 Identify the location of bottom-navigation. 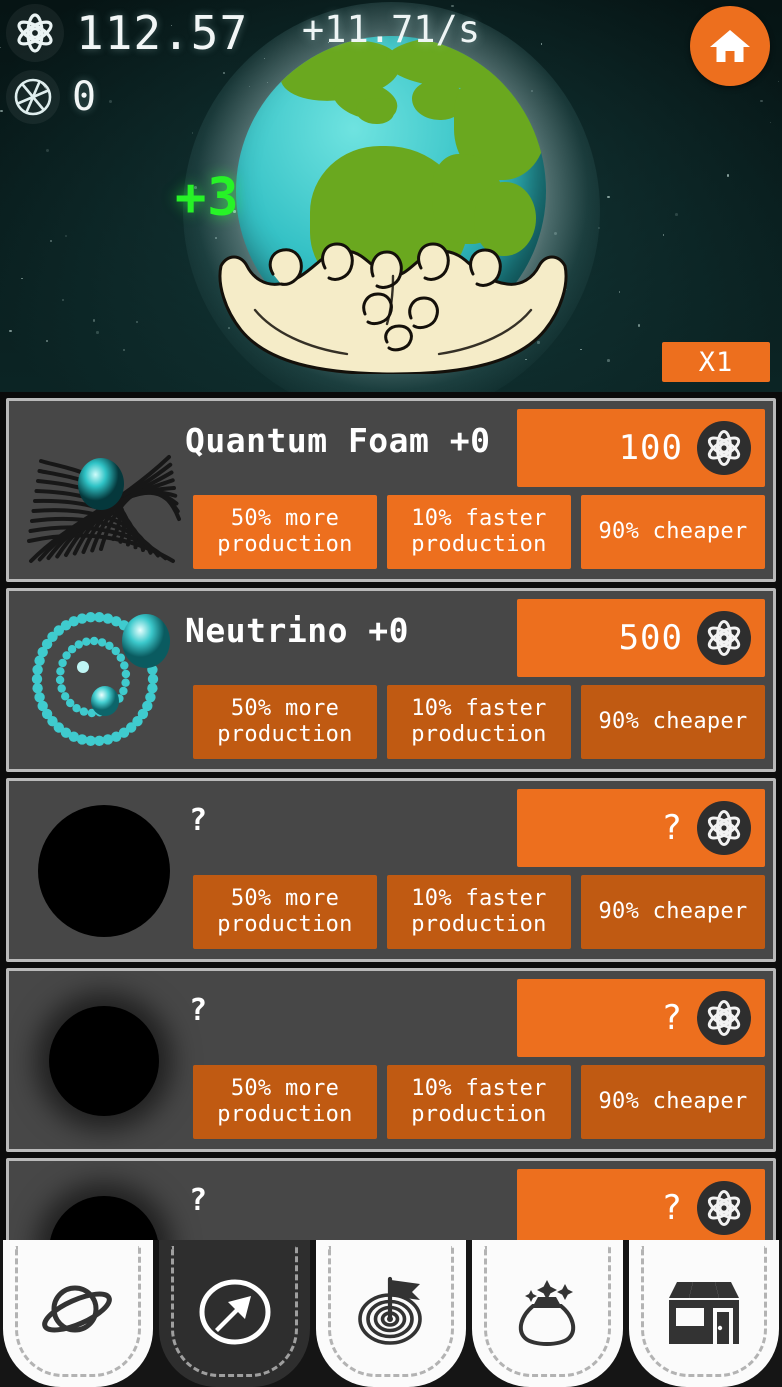
(391, 1313).